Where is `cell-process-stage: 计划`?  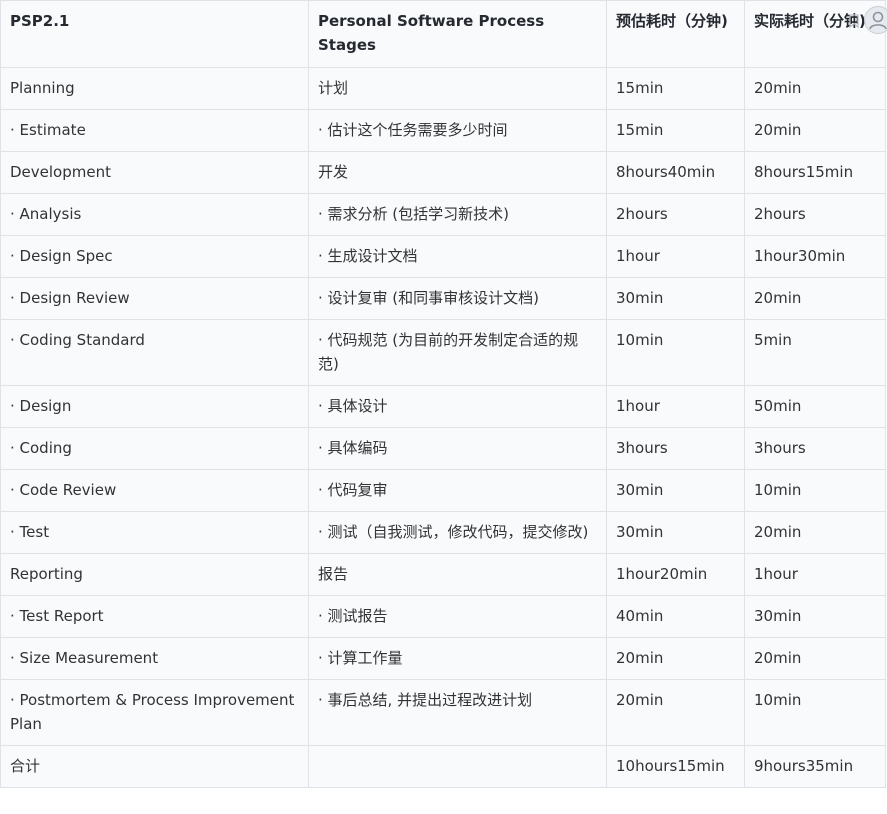
cell-process-stage: 计划 is located at coordinates (457, 88).